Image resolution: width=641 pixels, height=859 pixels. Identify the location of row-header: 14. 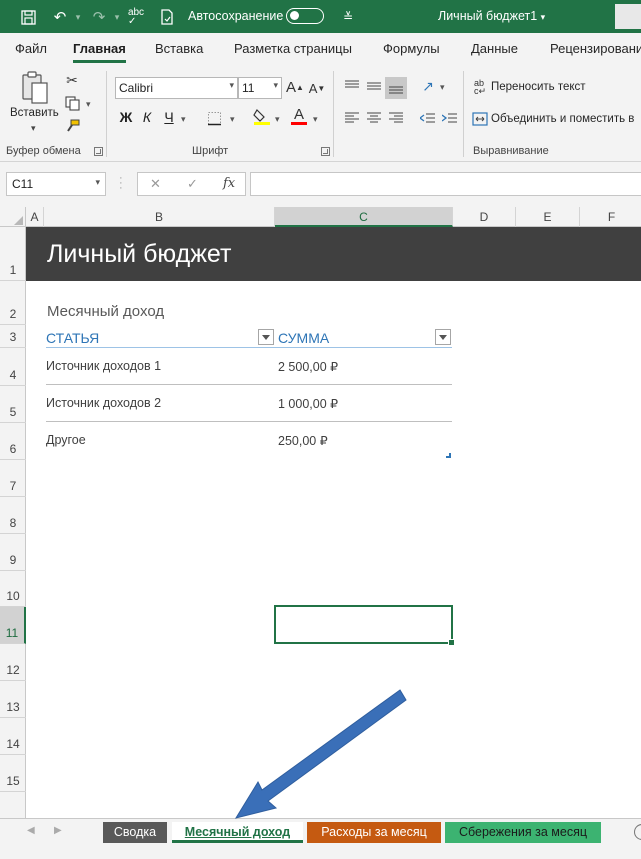
(13, 736).